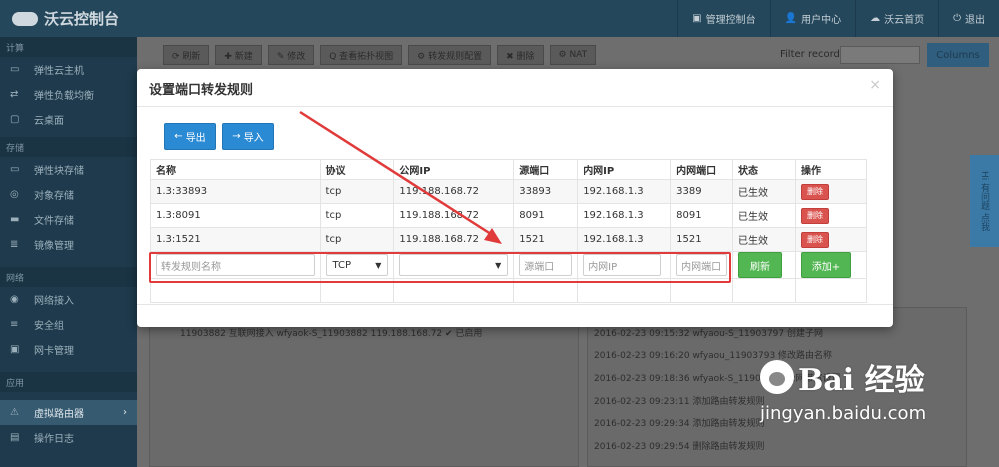  Describe the element at coordinates (515, 315) in the screenshot. I see `modal-footer` at that location.